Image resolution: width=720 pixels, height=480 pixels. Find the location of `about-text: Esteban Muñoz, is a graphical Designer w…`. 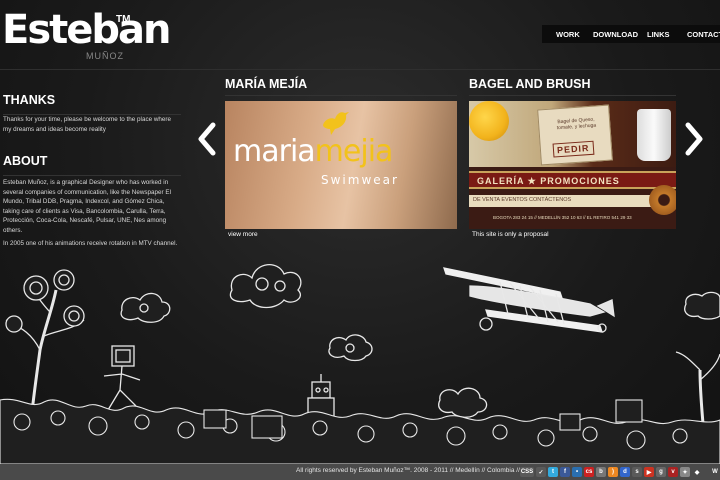

about-text: Esteban Muñoz, is a graphical Designer w… is located at coordinates (87, 206).